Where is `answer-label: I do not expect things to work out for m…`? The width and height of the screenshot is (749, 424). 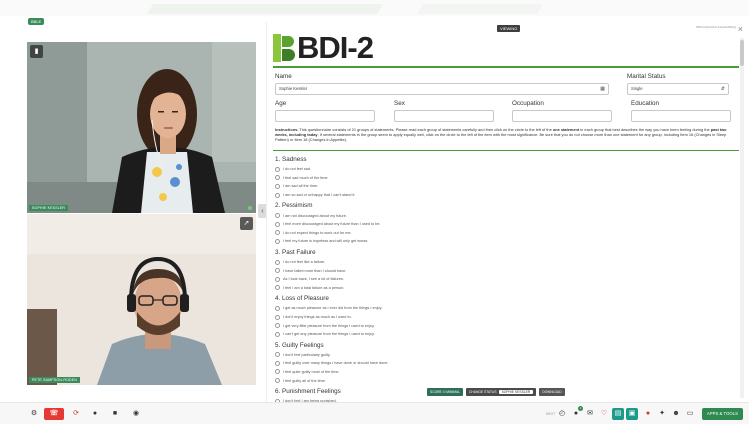
answer-label: I do not expect things to work out for m… is located at coordinates (317, 232).